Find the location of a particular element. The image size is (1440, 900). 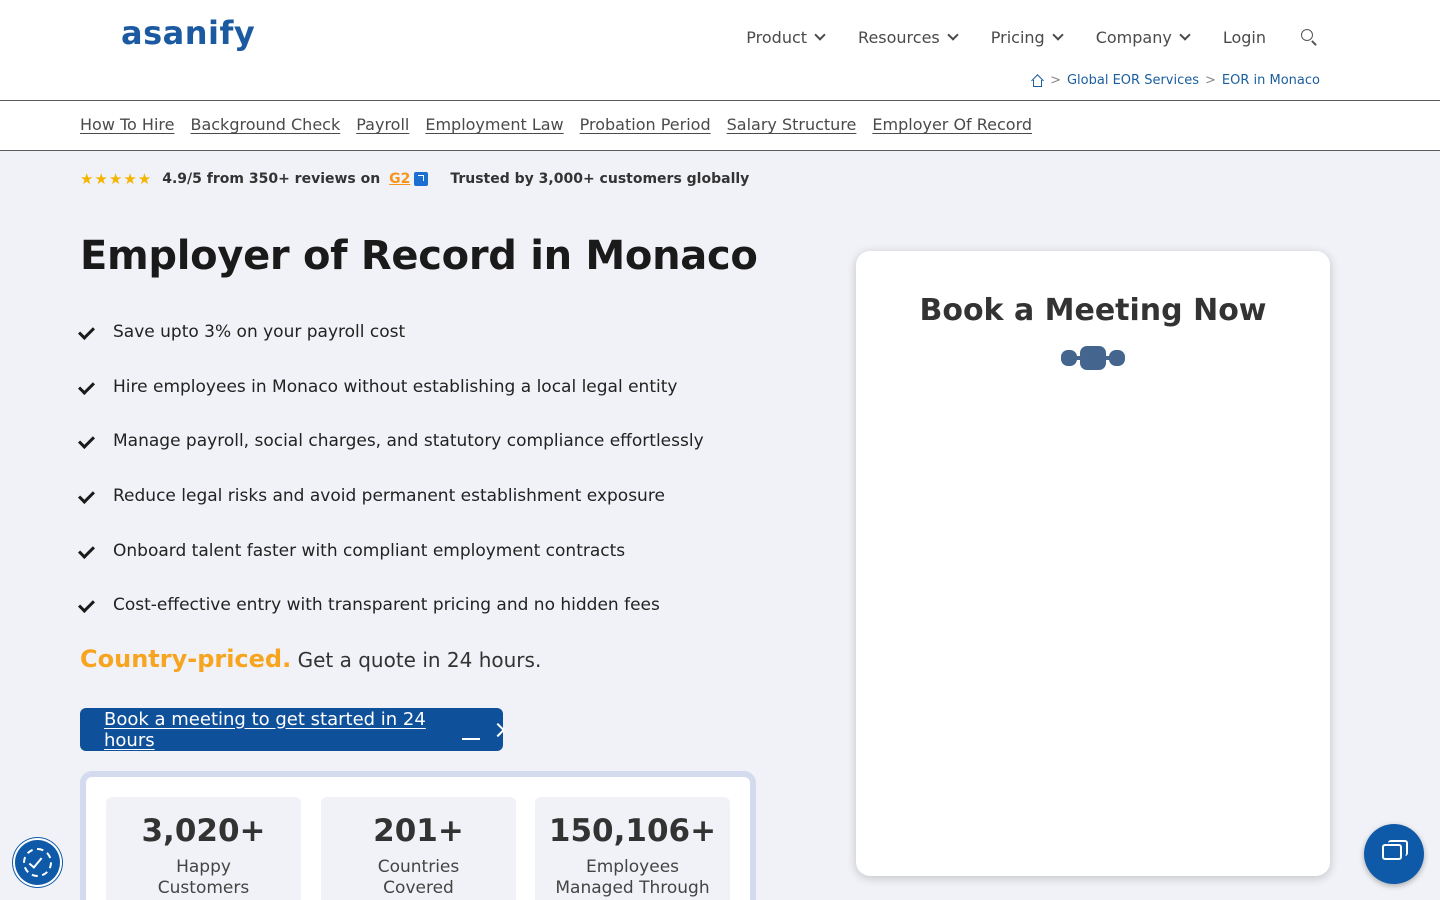

external-link-icon is located at coordinates (421, 179).